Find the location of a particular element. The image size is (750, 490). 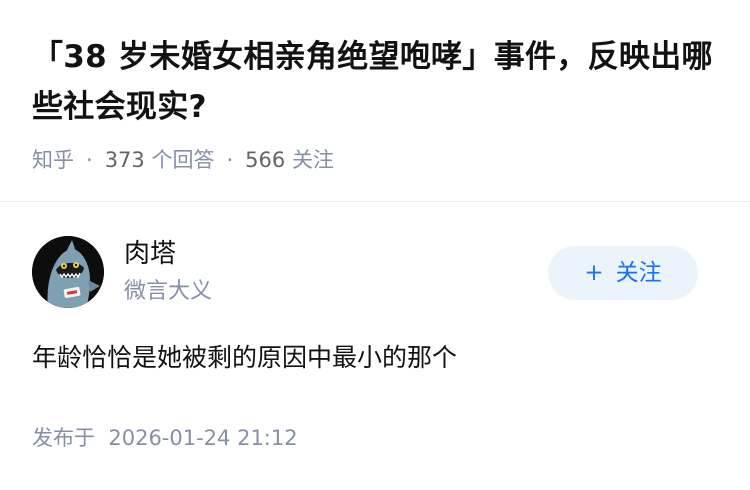

follow-button: + 关注 is located at coordinates (623, 273).